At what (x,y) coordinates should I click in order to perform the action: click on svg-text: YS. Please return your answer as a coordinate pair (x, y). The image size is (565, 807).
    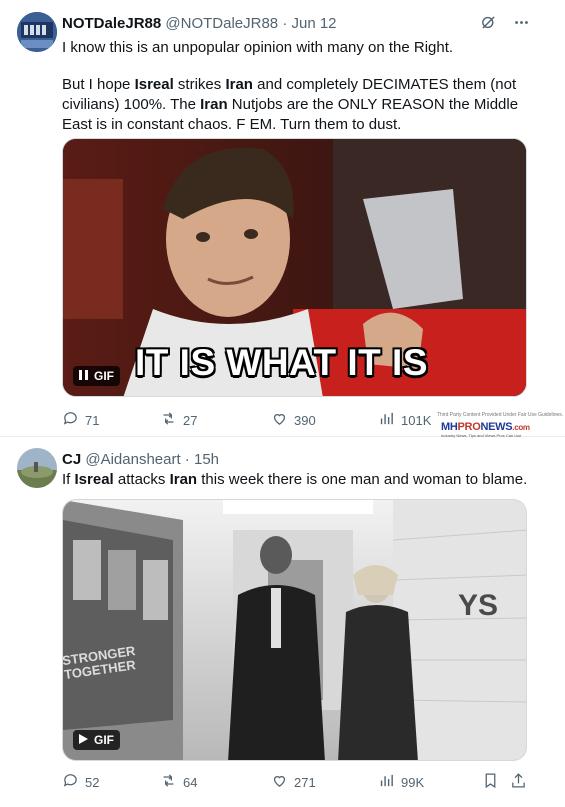
    Looking at the image, I should click on (478, 605).